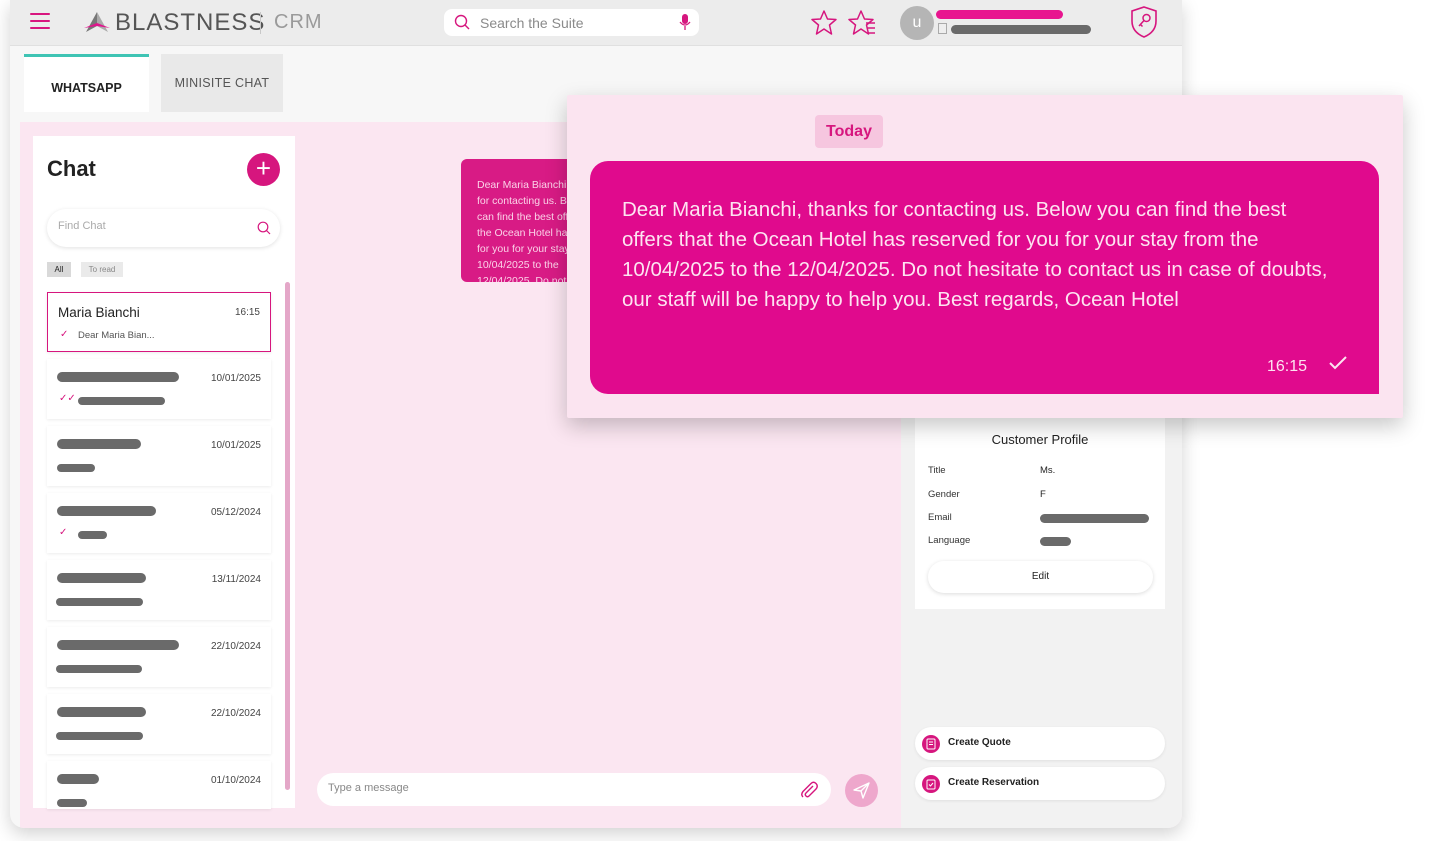  Describe the element at coordinates (944, 494) in the screenshot. I see `field-label: Gender` at that location.